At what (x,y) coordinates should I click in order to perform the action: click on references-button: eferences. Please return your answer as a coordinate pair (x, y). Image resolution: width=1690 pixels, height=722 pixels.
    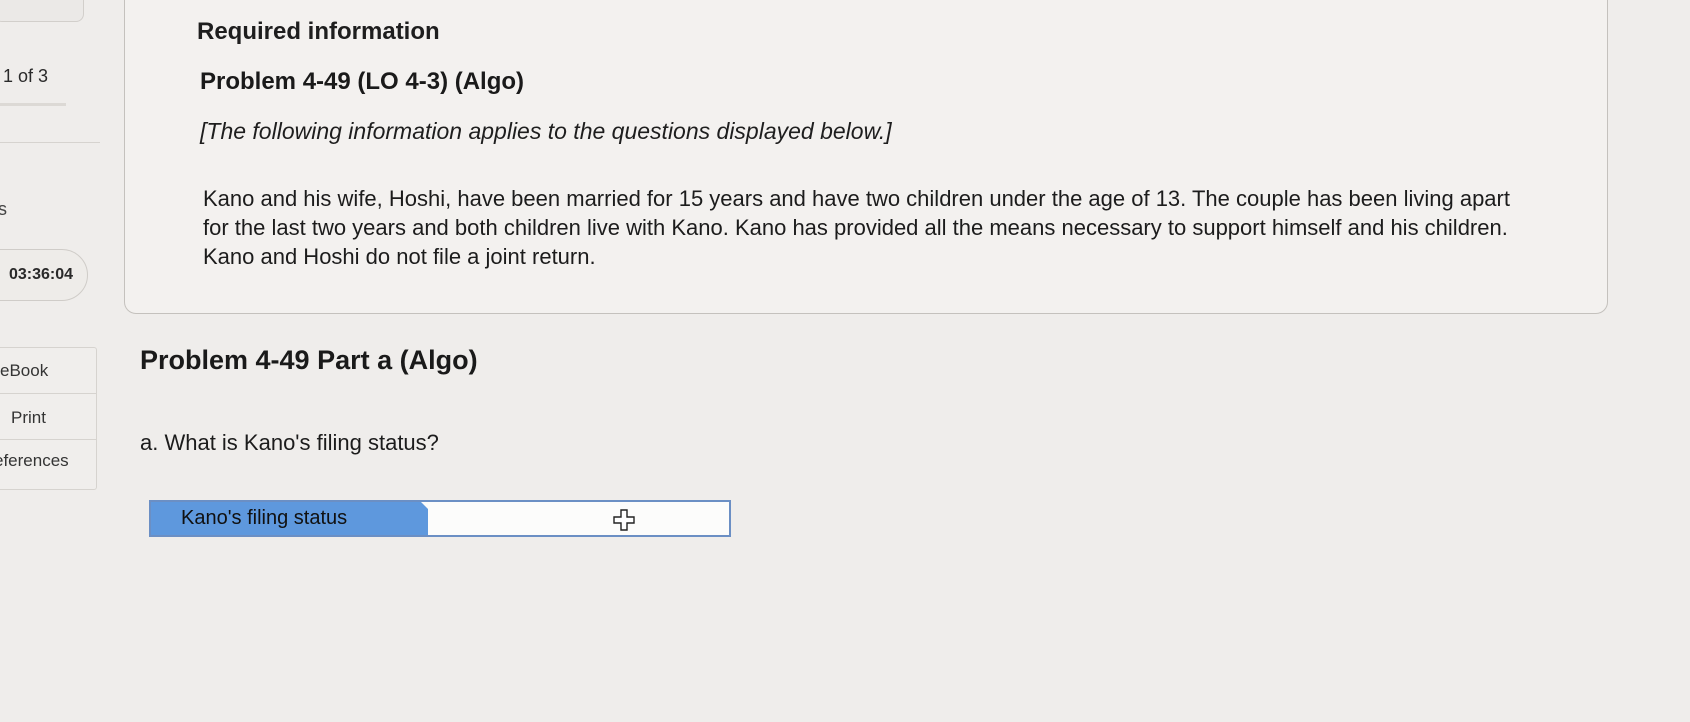
    Looking at the image, I should click on (48, 463).